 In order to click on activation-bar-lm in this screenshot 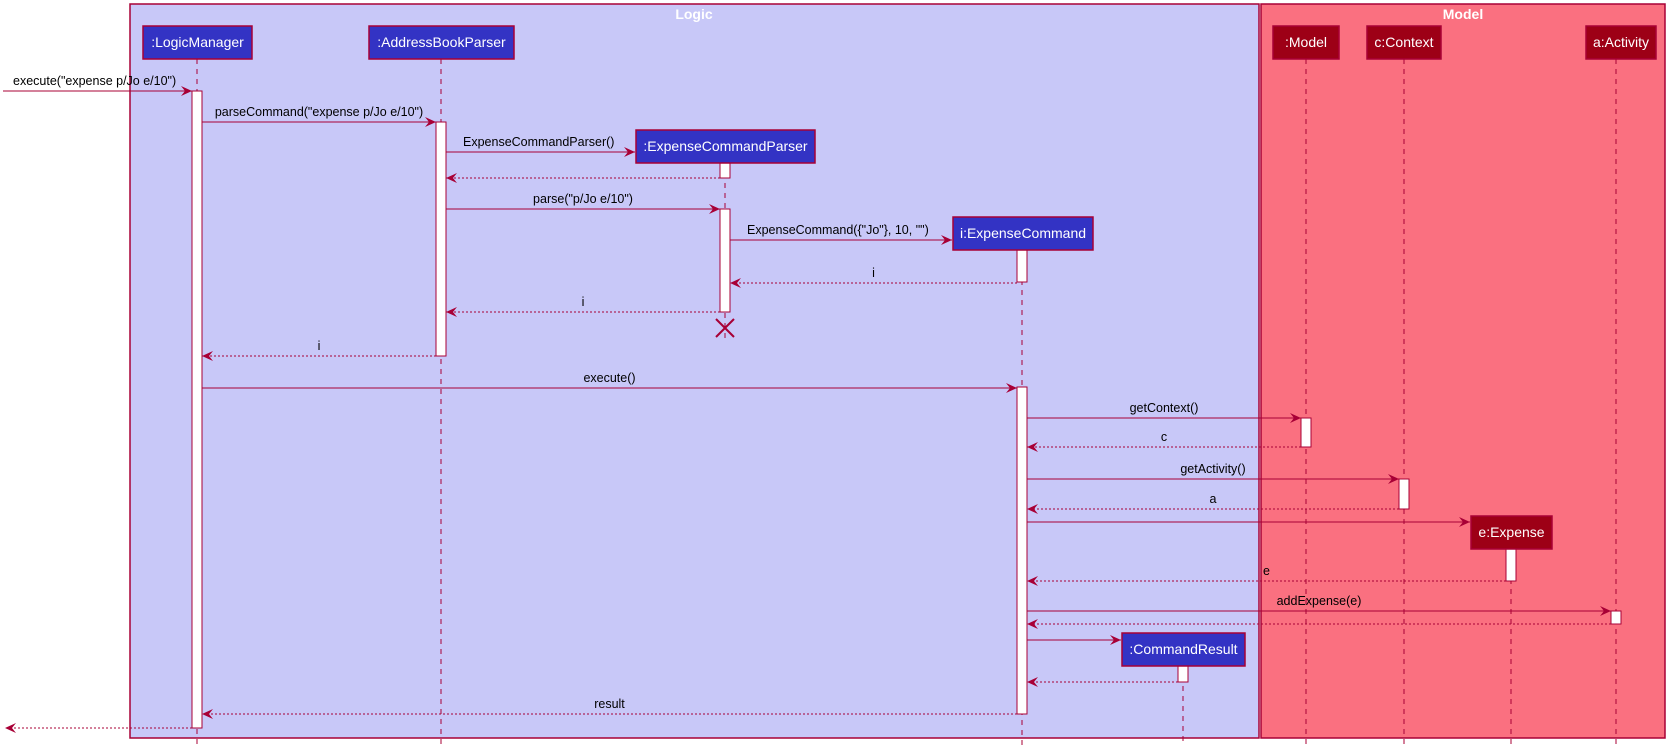, I will do `click(197, 409)`.